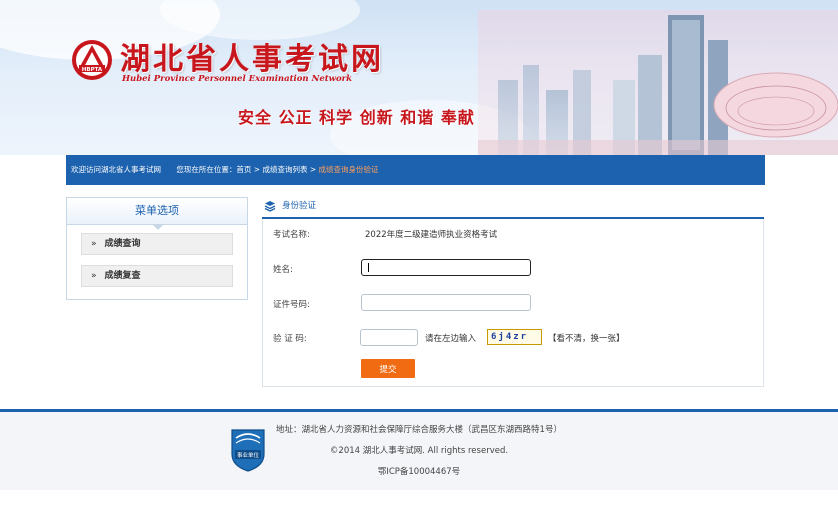 The image size is (838, 514). Describe the element at coordinates (513, 208) in the screenshot. I see `panel-header: 身份验证` at that location.